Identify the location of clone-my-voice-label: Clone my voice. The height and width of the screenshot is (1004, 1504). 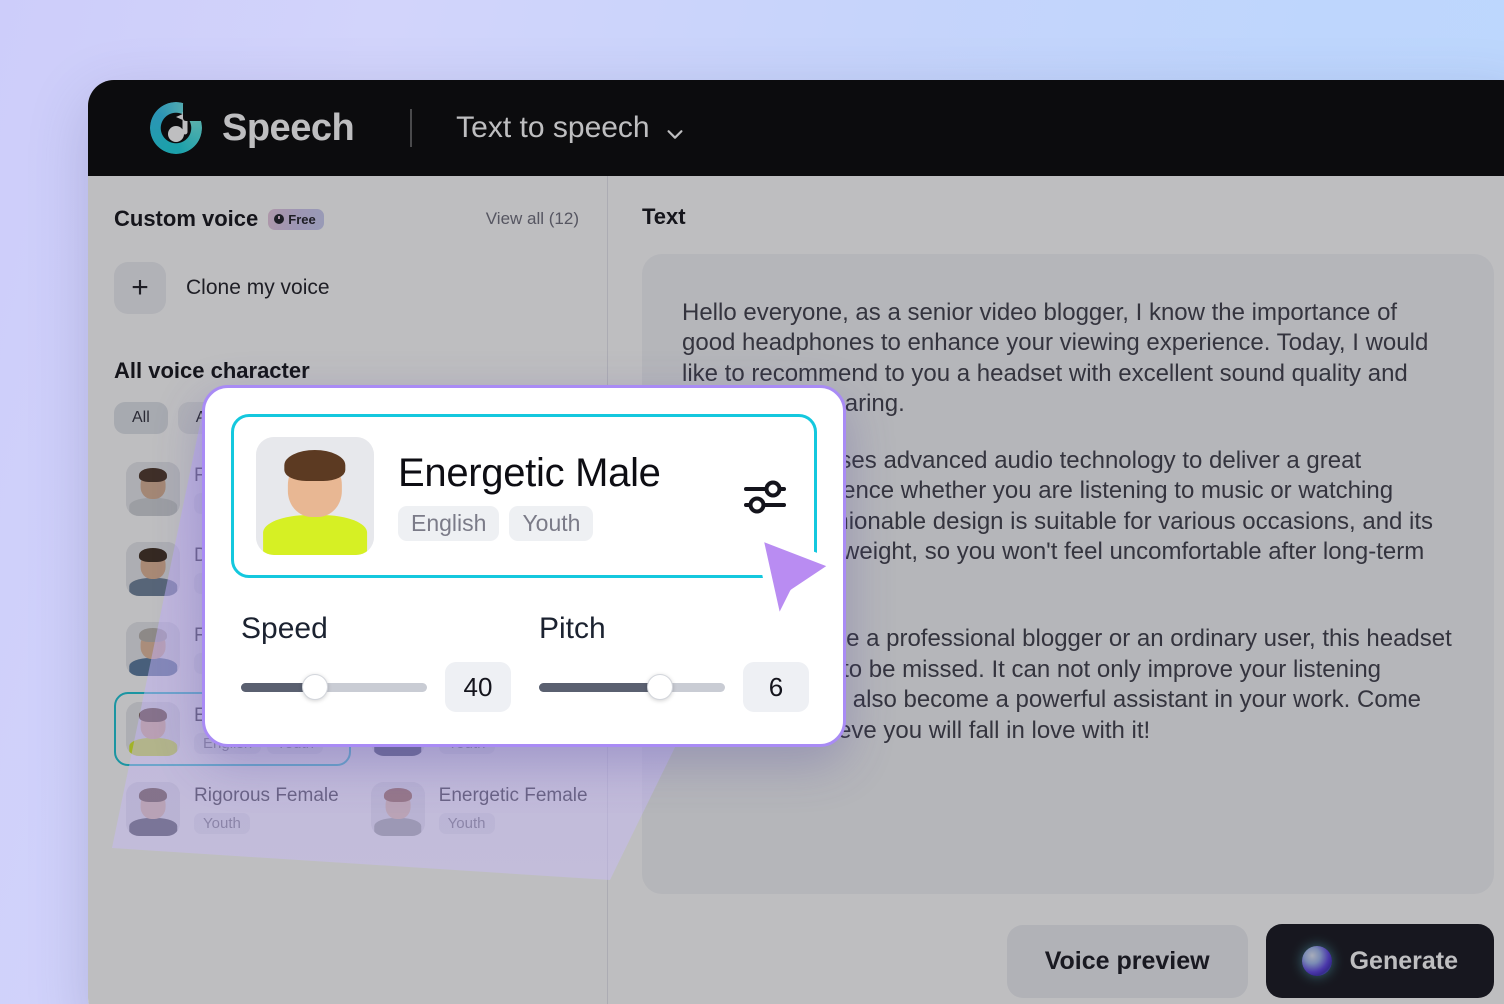
(258, 287).